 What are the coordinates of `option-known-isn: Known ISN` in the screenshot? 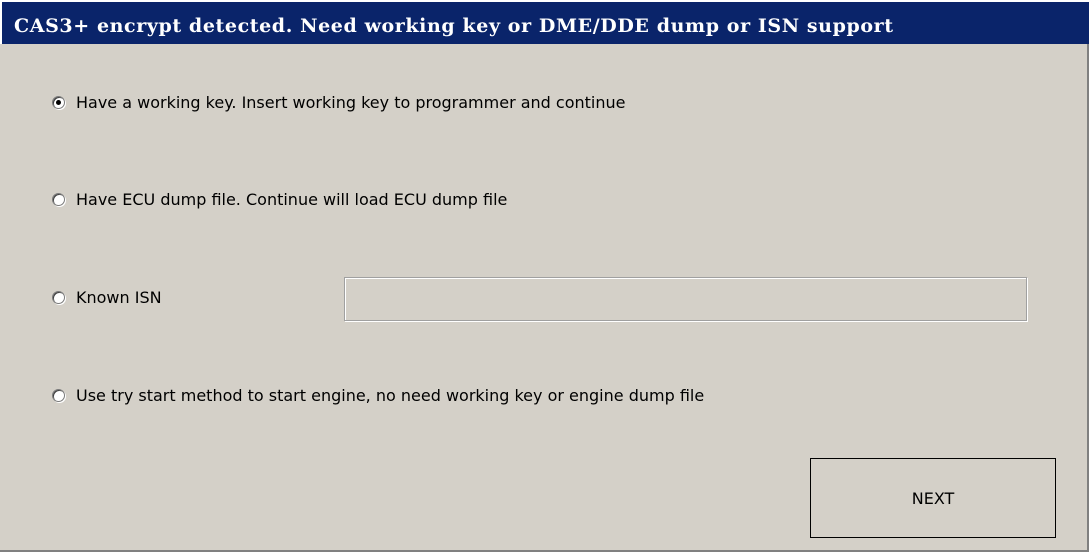 It's located at (107, 297).